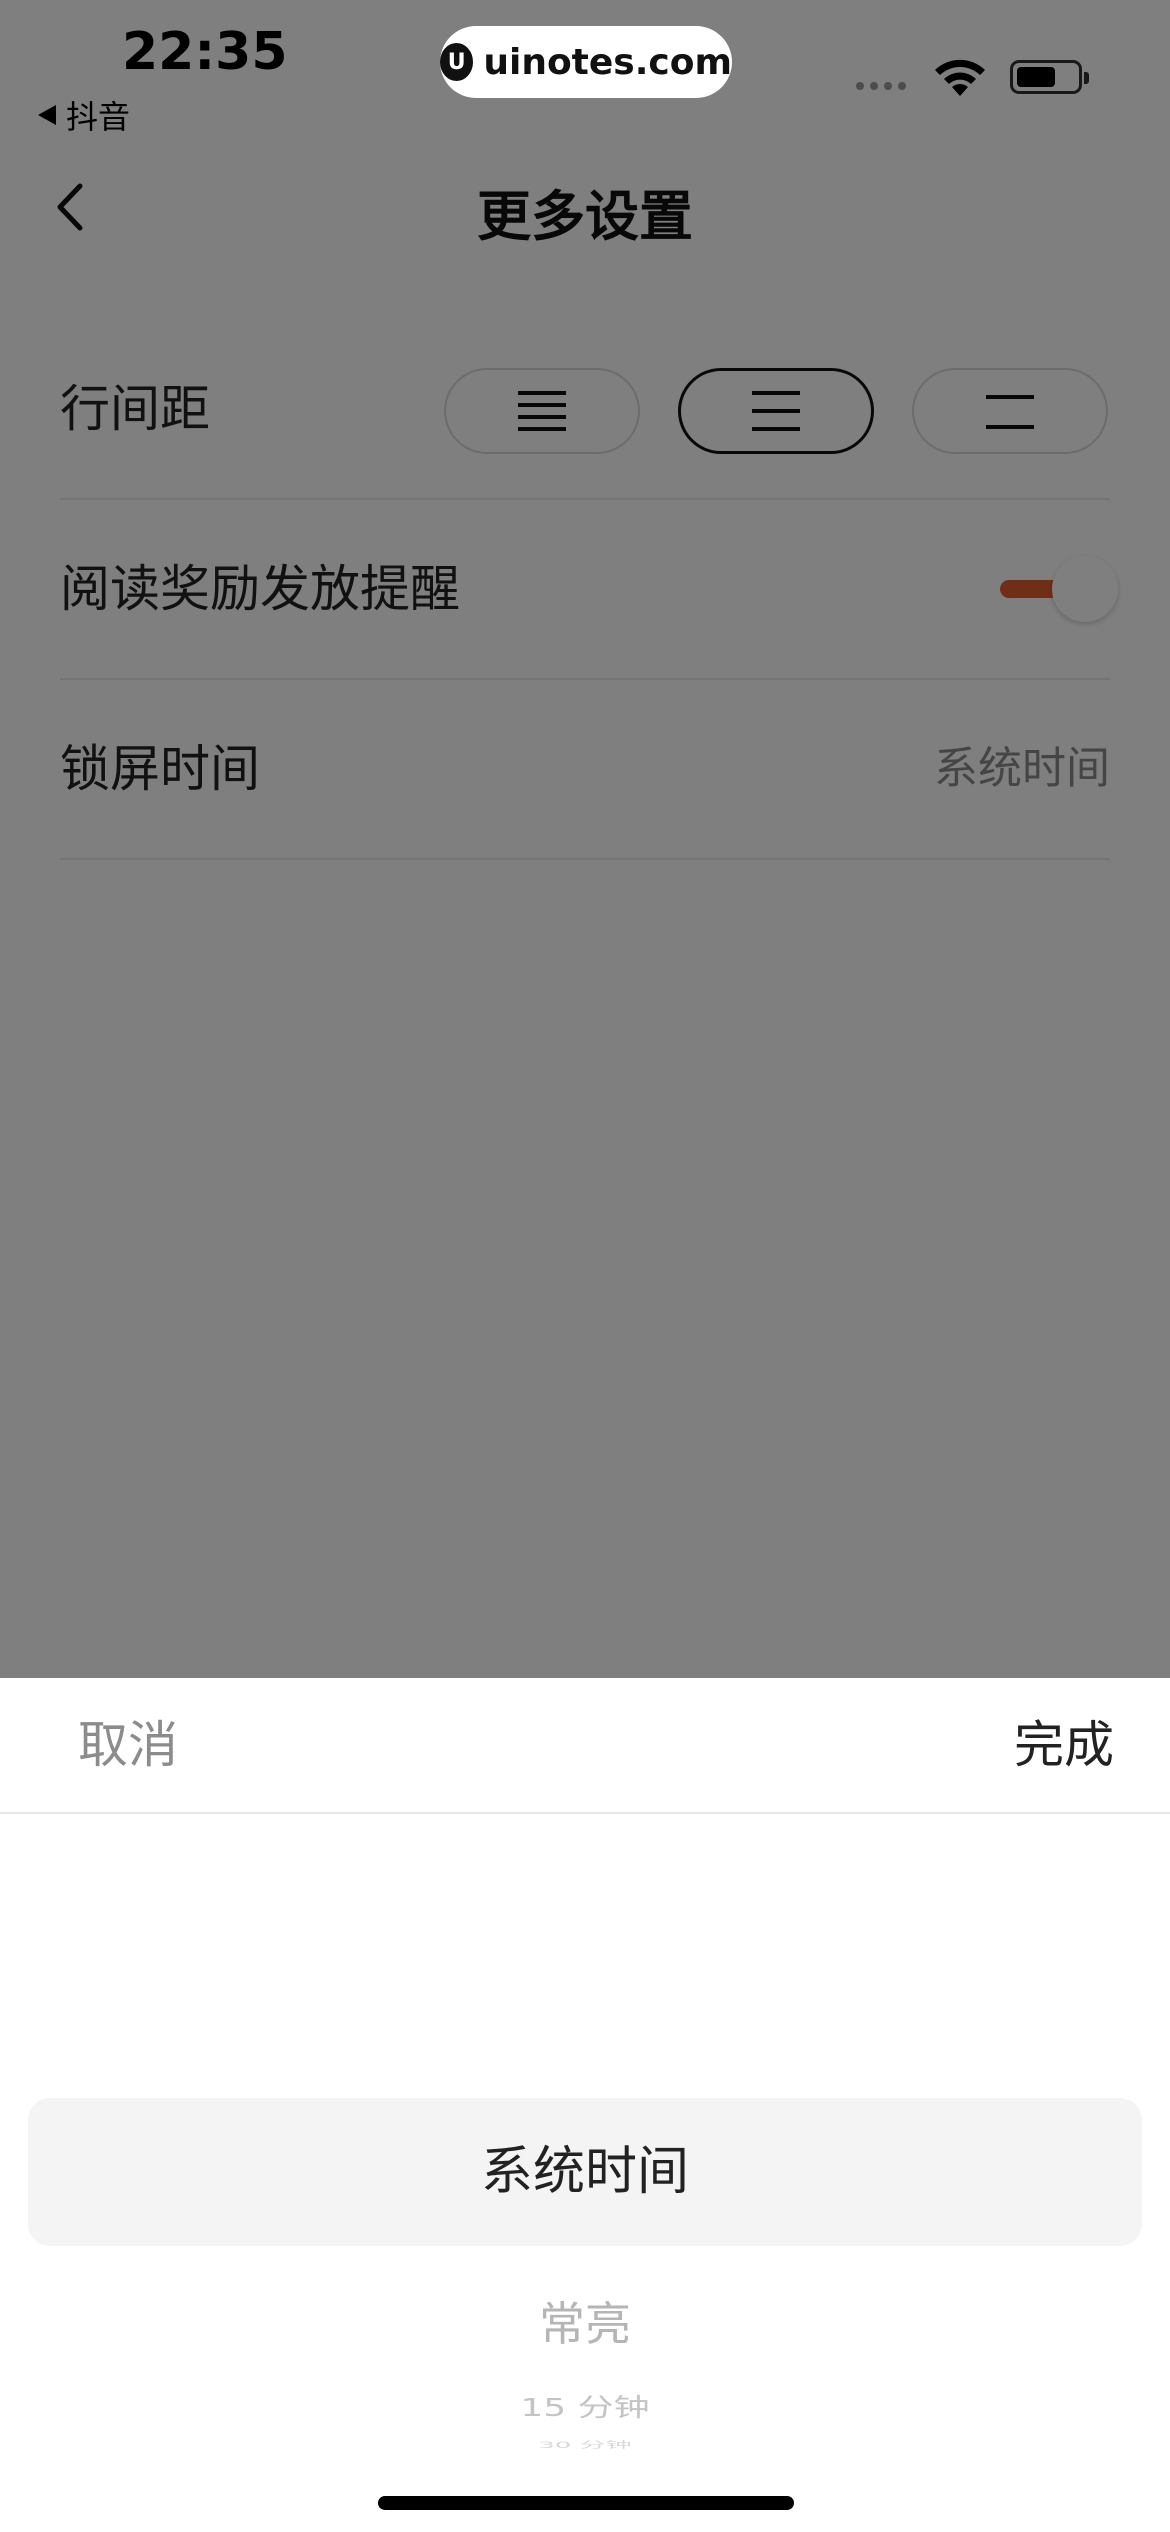 The image size is (1170, 2532). I want to click on watermark-url-pill: U uinotes.com, so click(586, 62).